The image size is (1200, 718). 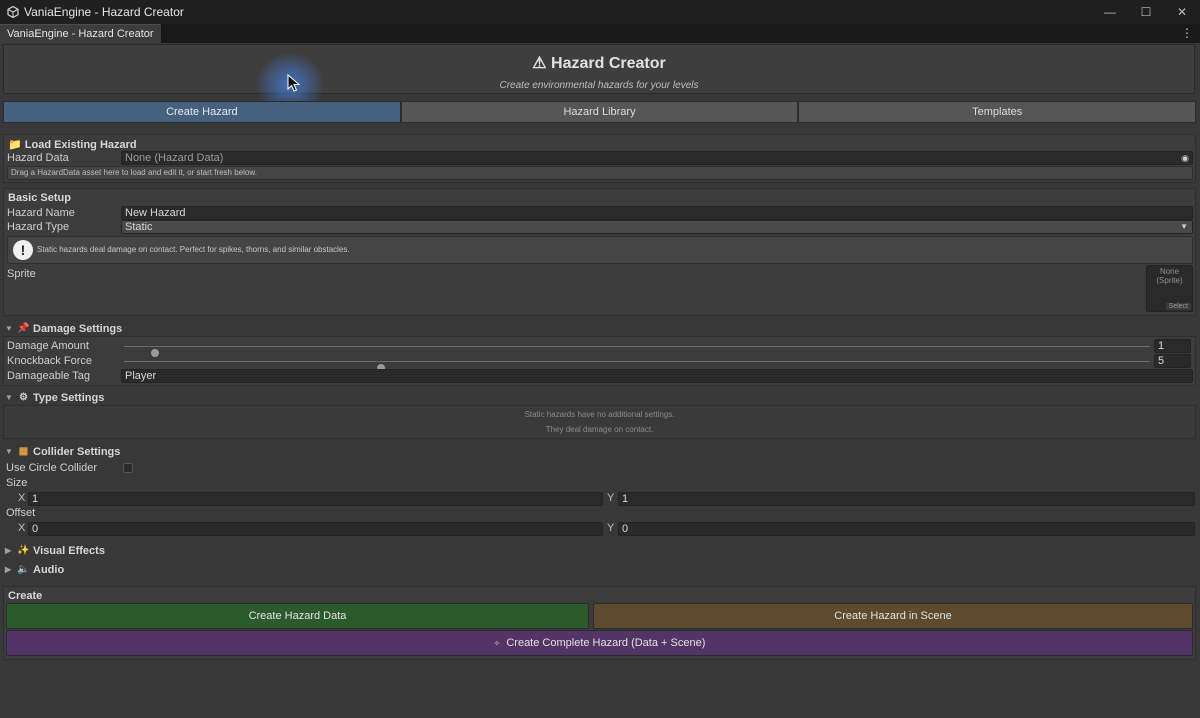 I want to click on knockback-force-input: 5, so click(x=1172, y=361).